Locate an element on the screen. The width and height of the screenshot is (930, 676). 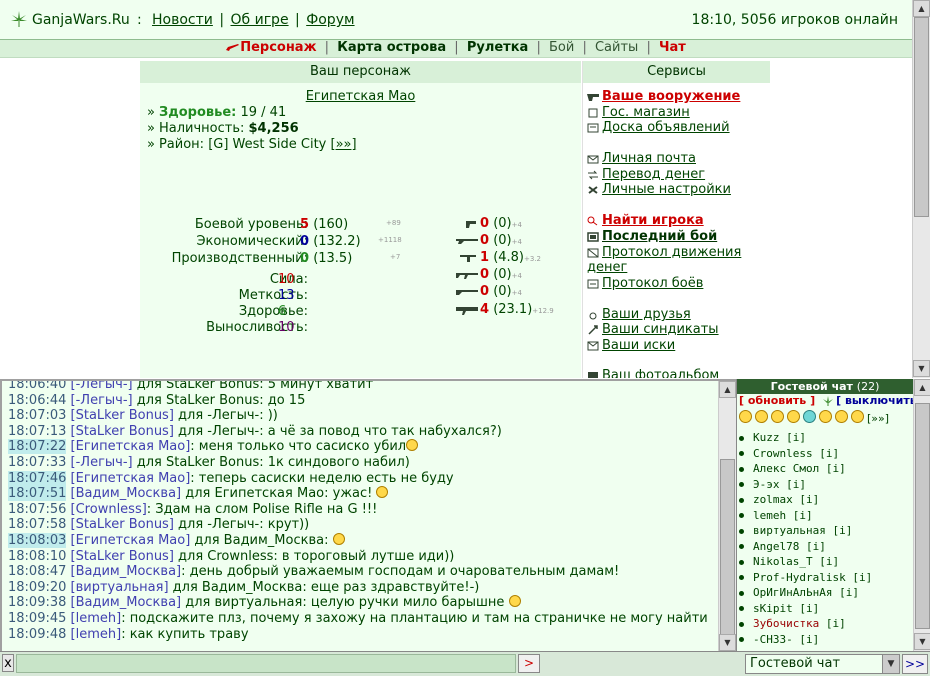
service-money-protocol: Протокол движения денег is located at coordinates (677, 260).